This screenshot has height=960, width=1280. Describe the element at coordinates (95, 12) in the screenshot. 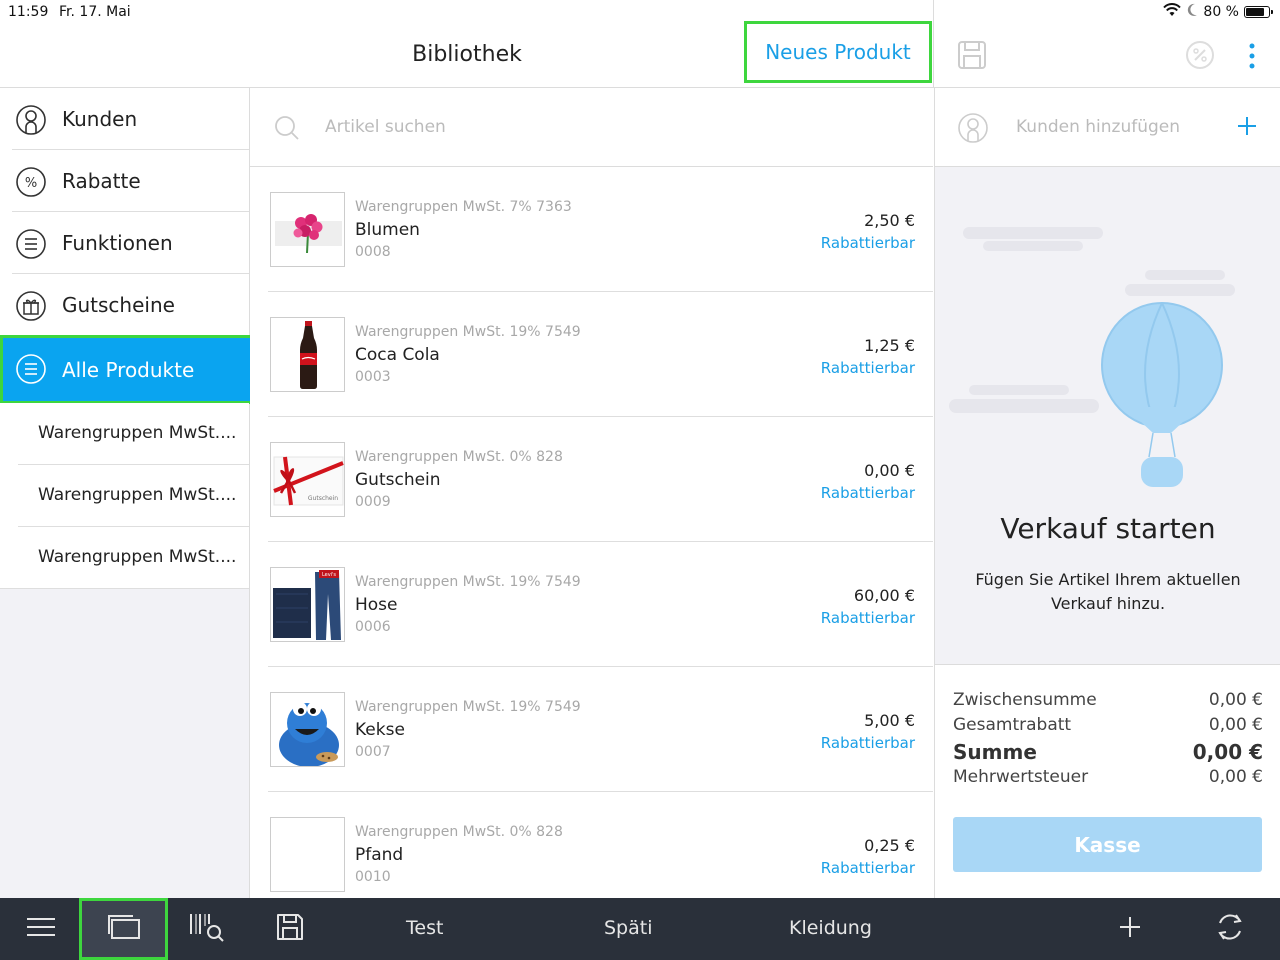

I see `status-date: Fr. 17. Mai` at that location.